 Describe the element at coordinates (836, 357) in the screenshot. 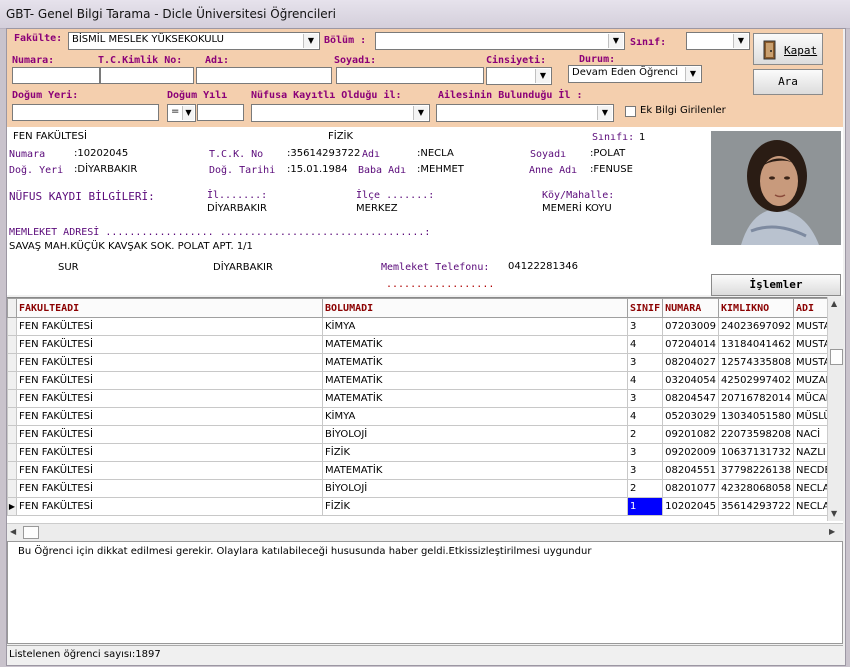

I see `scrollbar-thumb` at that location.